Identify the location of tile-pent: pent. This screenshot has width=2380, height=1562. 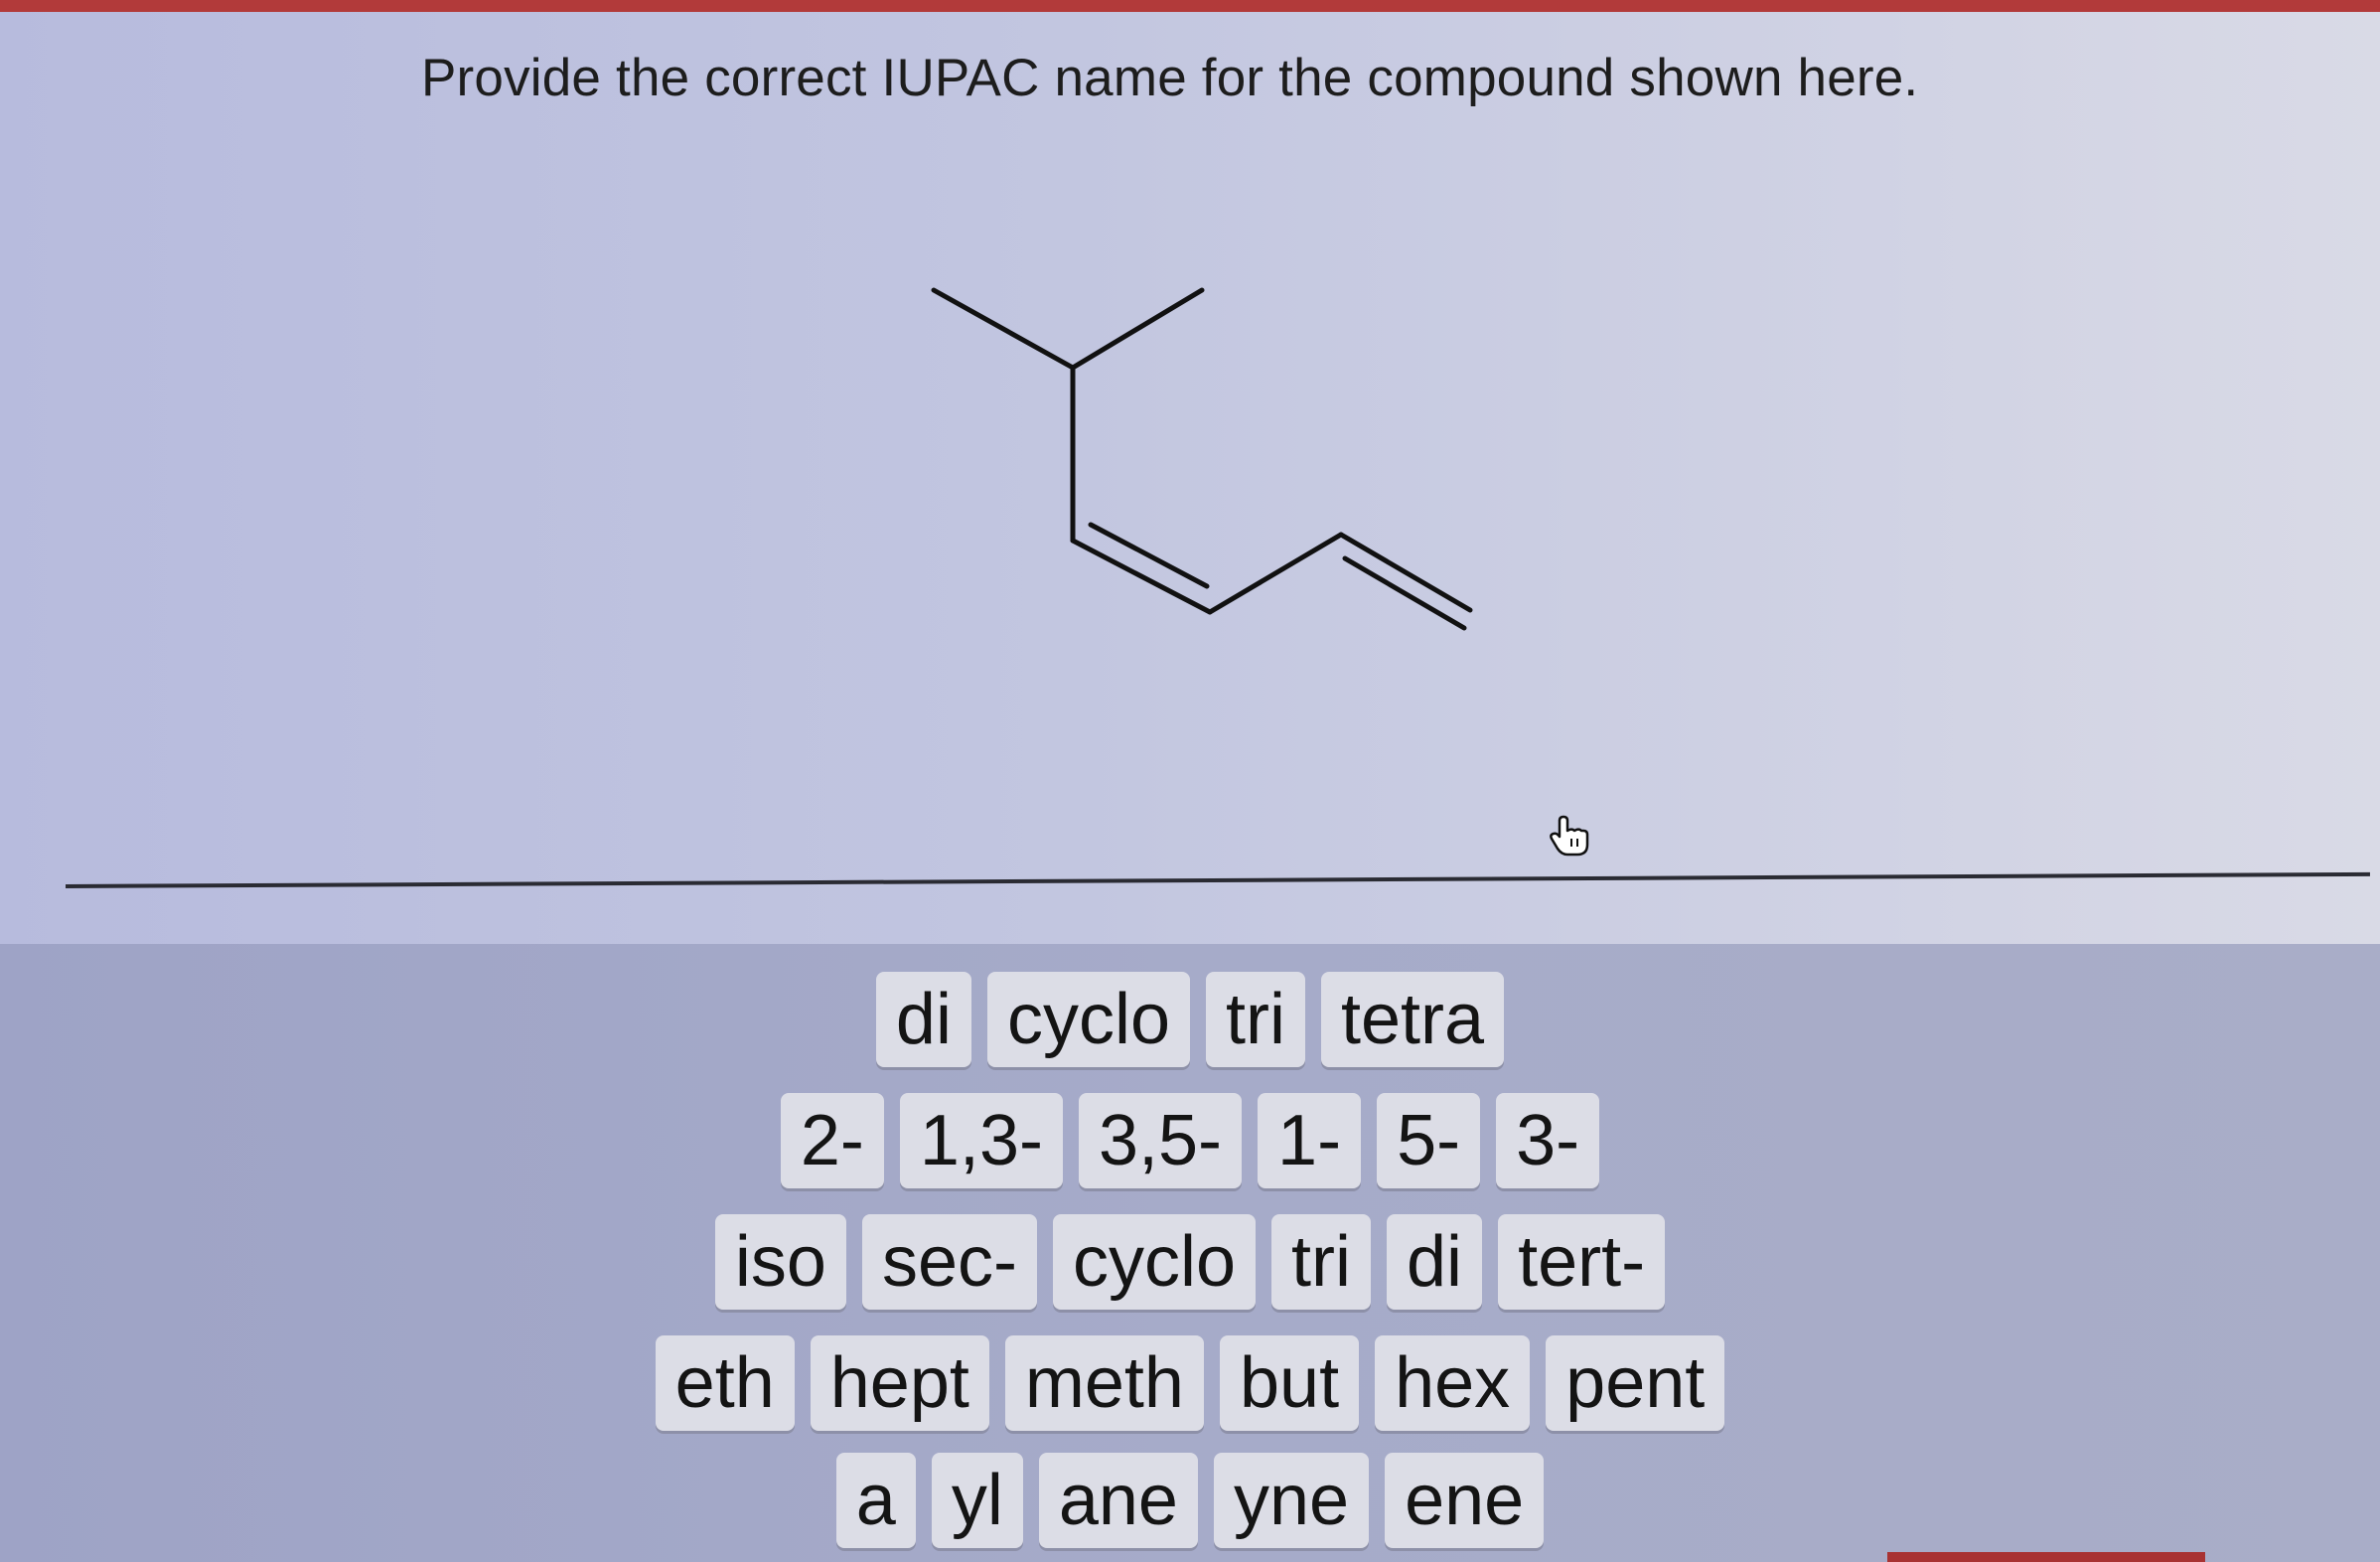
(1635, 1383).